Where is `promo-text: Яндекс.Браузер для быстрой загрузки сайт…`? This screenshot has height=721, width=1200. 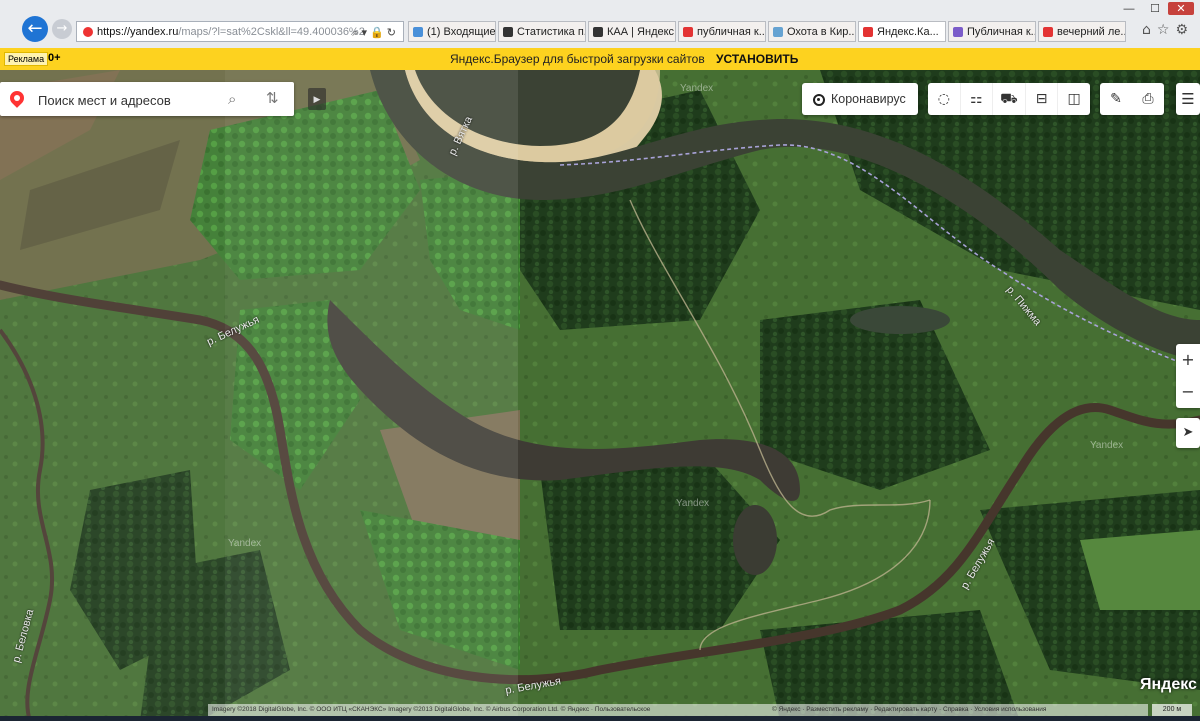 promo-text: Яндекс.Браузер для быстрой загрузки сайт… is located at coordinates (577, 59).